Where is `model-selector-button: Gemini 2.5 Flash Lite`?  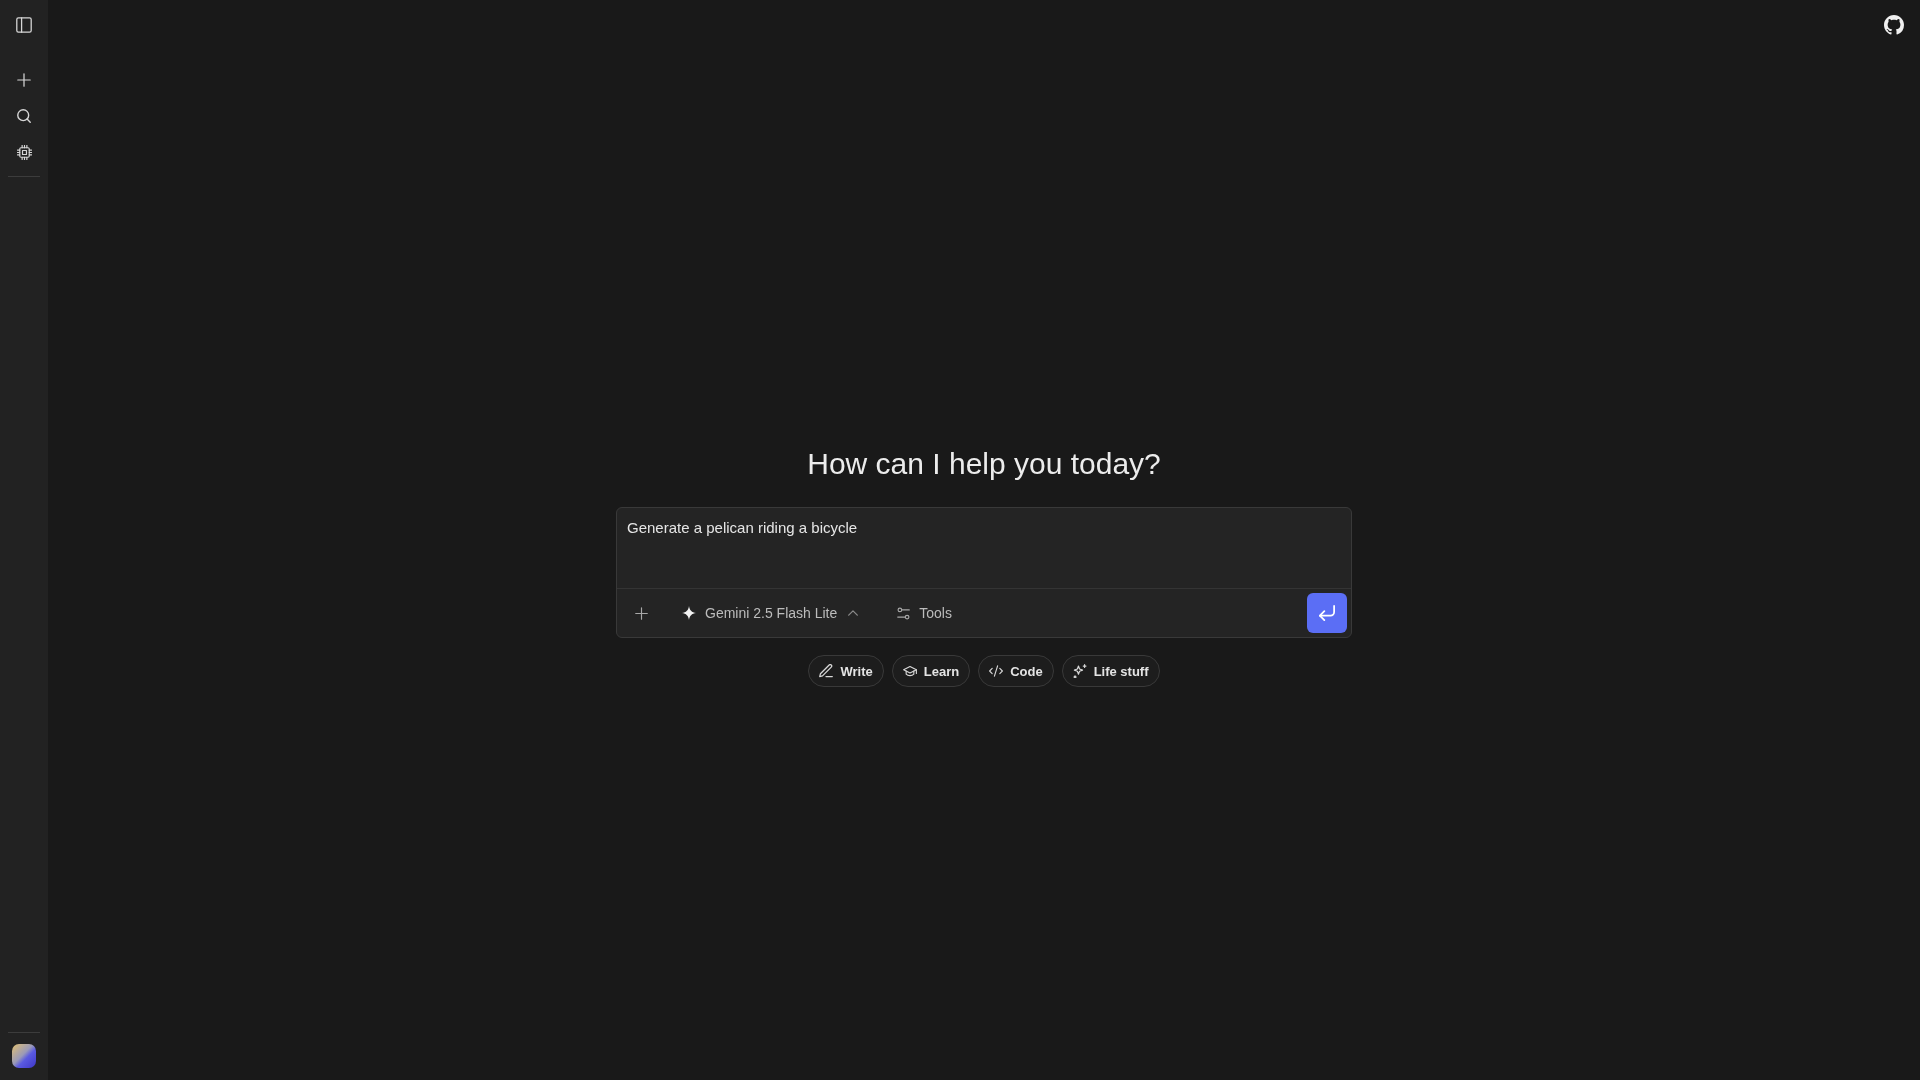
model-selector-button: Gemini 2.5 Flash Lite is located at coordinates (769, 613).